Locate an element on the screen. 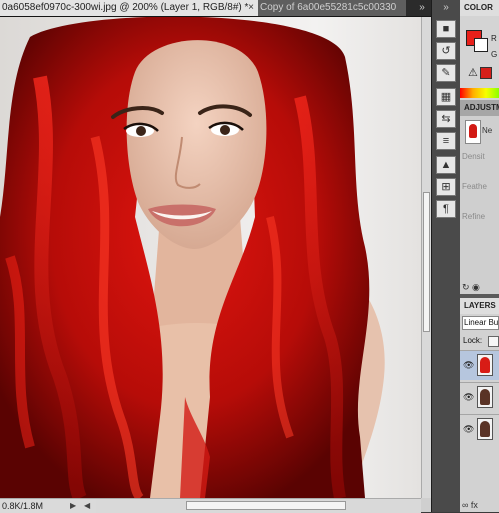  gamut-color-swatch is located at coordinates (486, 73).